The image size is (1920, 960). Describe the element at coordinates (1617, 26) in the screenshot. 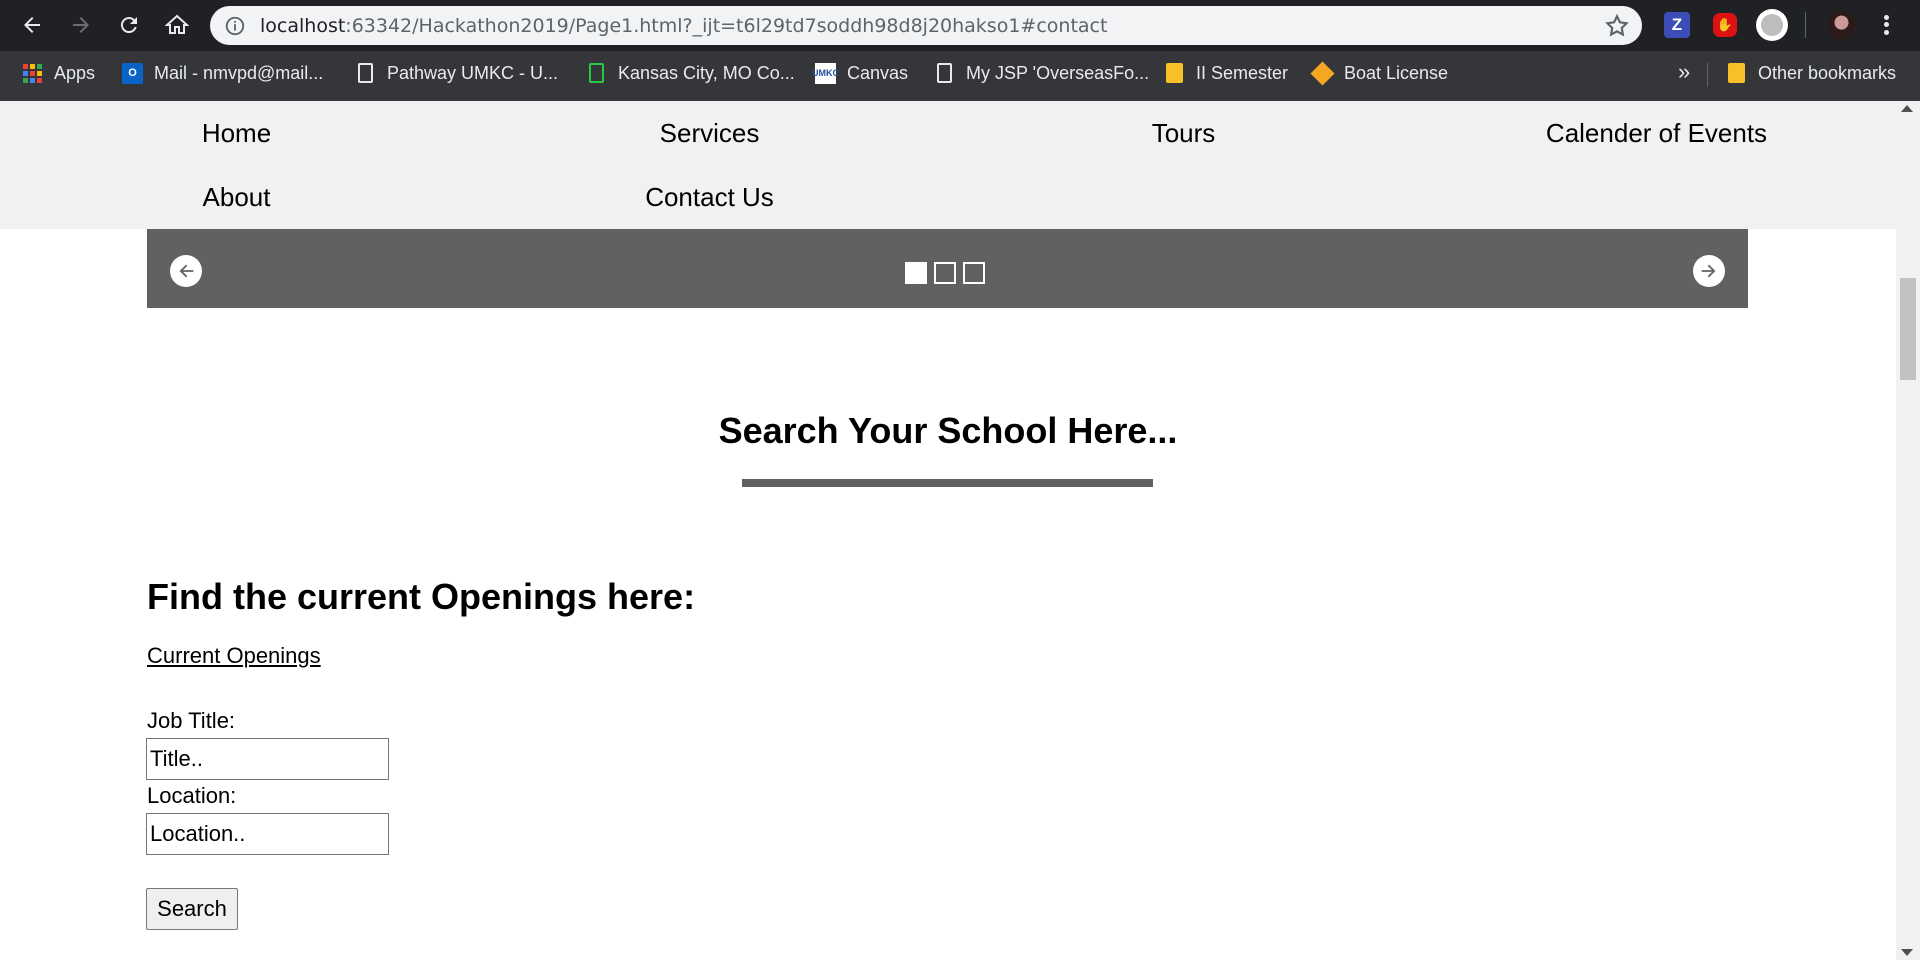

I see `bookmark-star-icon` at that location.